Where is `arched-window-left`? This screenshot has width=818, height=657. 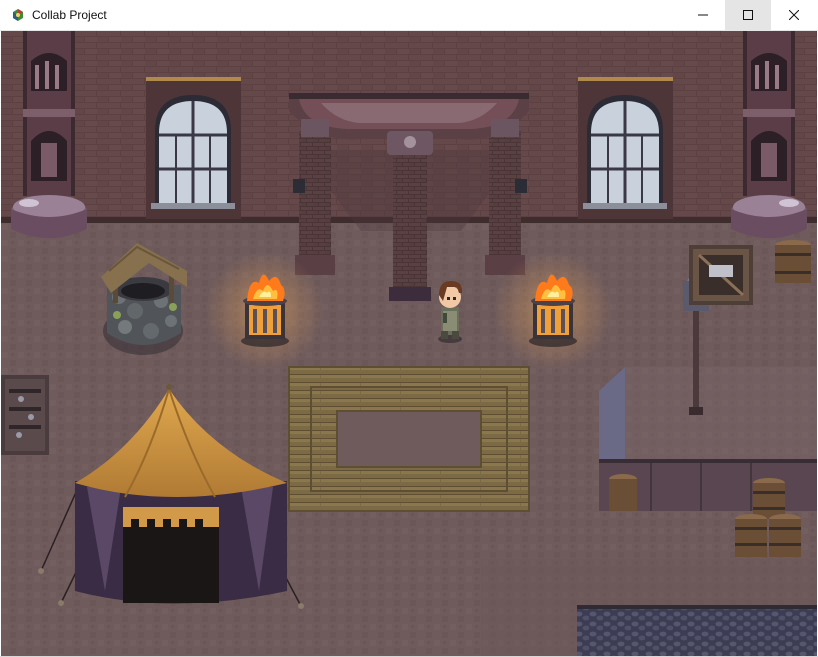 arched-window-left is located at coordinates (193, 148).